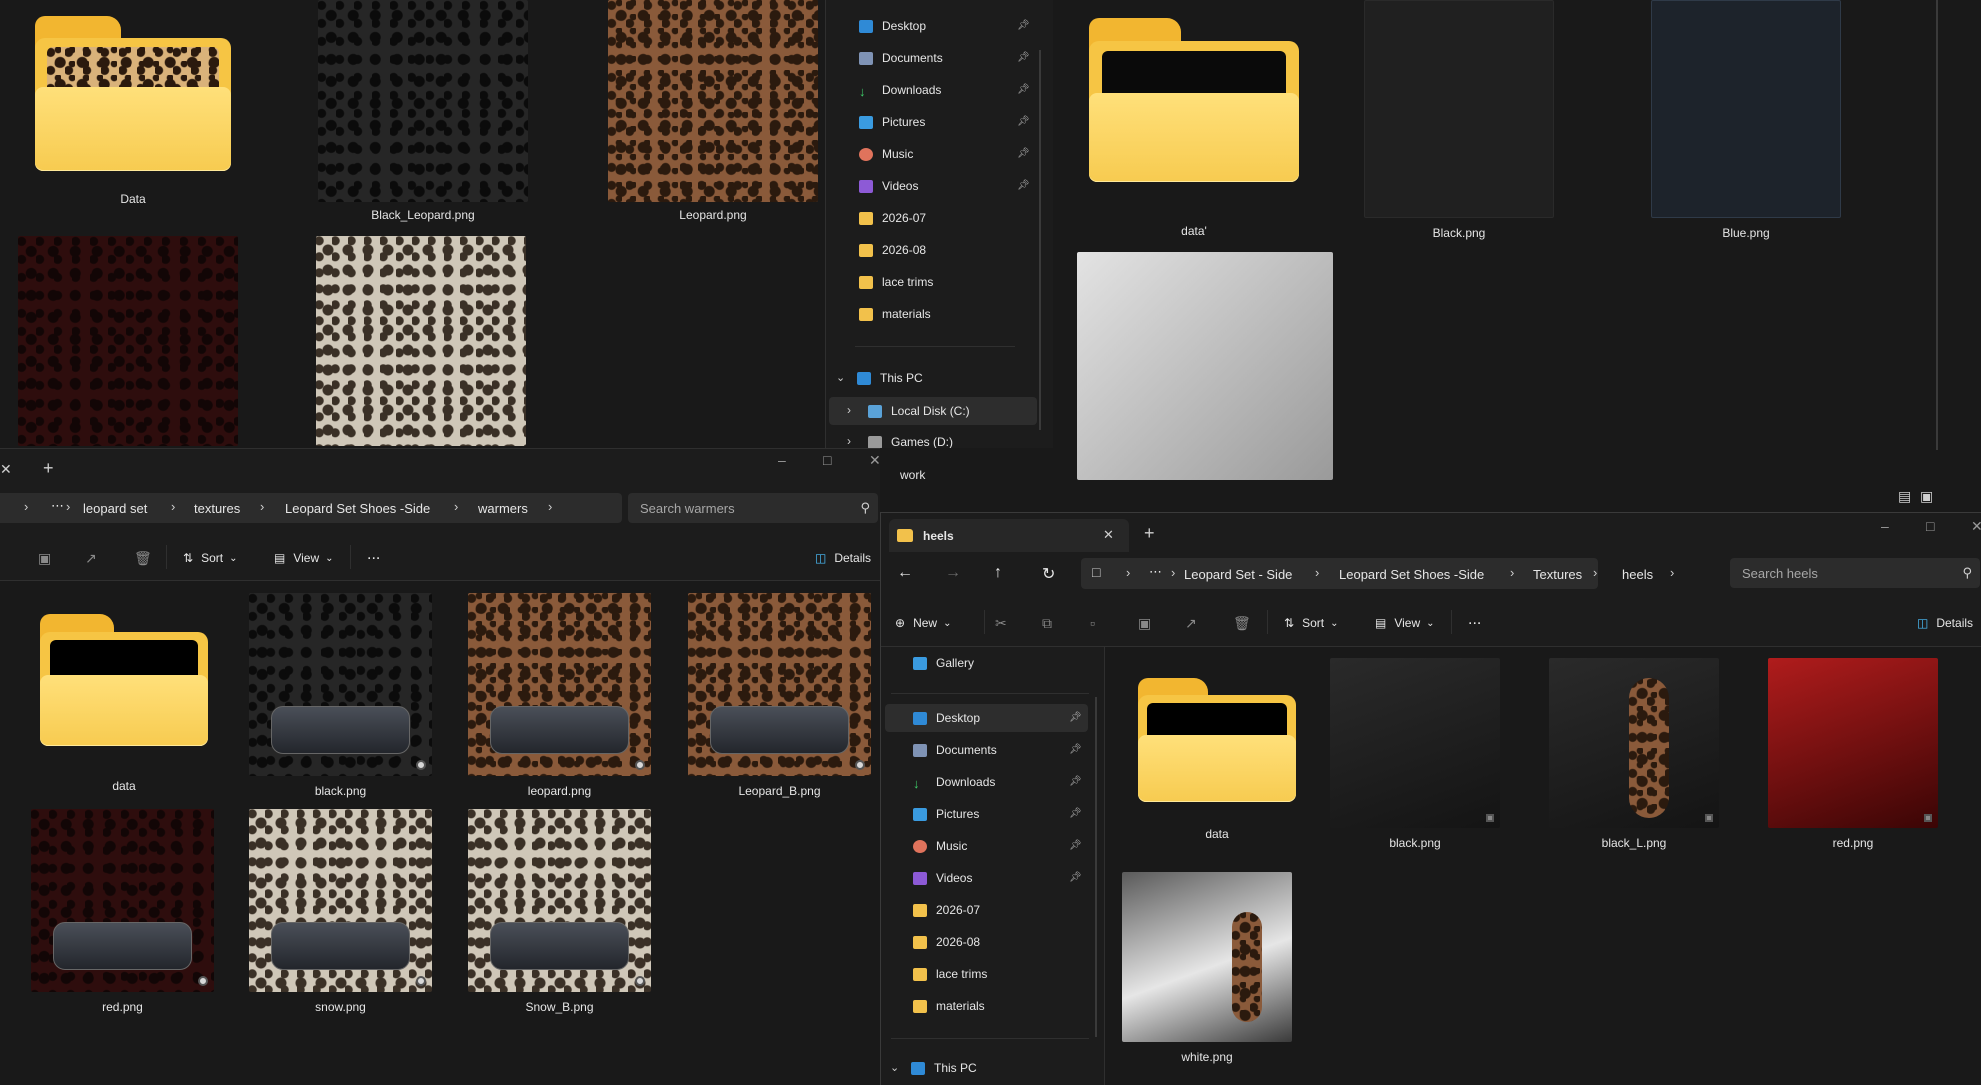  What do you see at coordinates (1904, 496) in the screenshot?
I see `list-view-icon: ▤` at bounding box center [1904, 496].